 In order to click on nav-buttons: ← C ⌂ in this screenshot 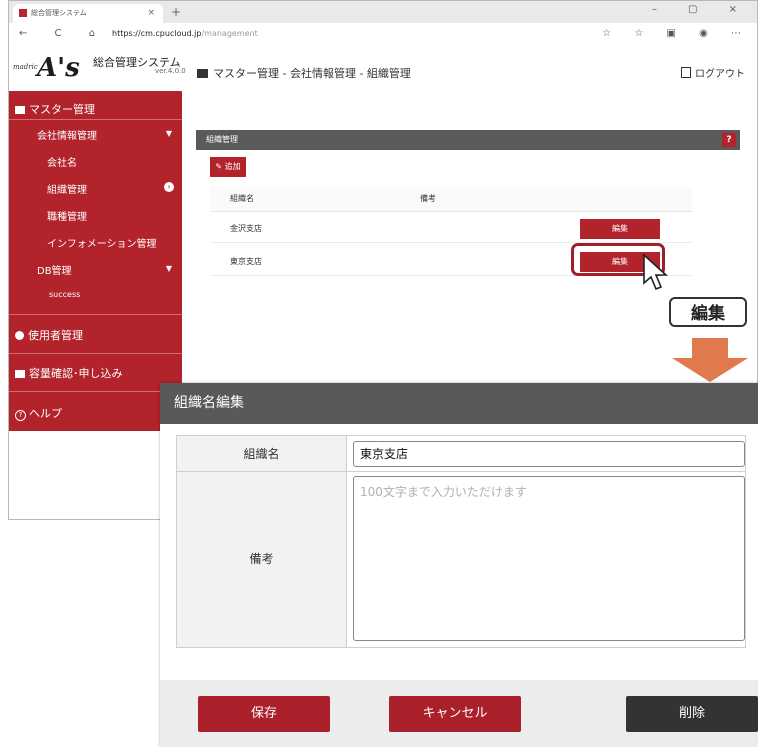, I will do `click(63, 34)`.